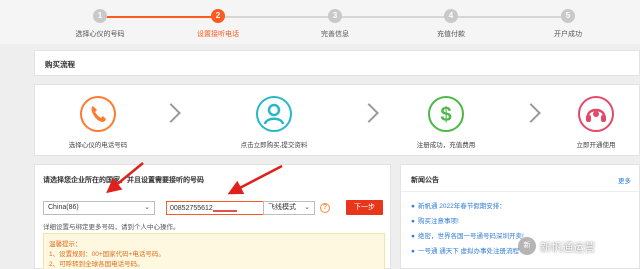  I want to click on news-item-label: 绝密，世界各国一号通号码深圳开卖!, so click(470, 236).